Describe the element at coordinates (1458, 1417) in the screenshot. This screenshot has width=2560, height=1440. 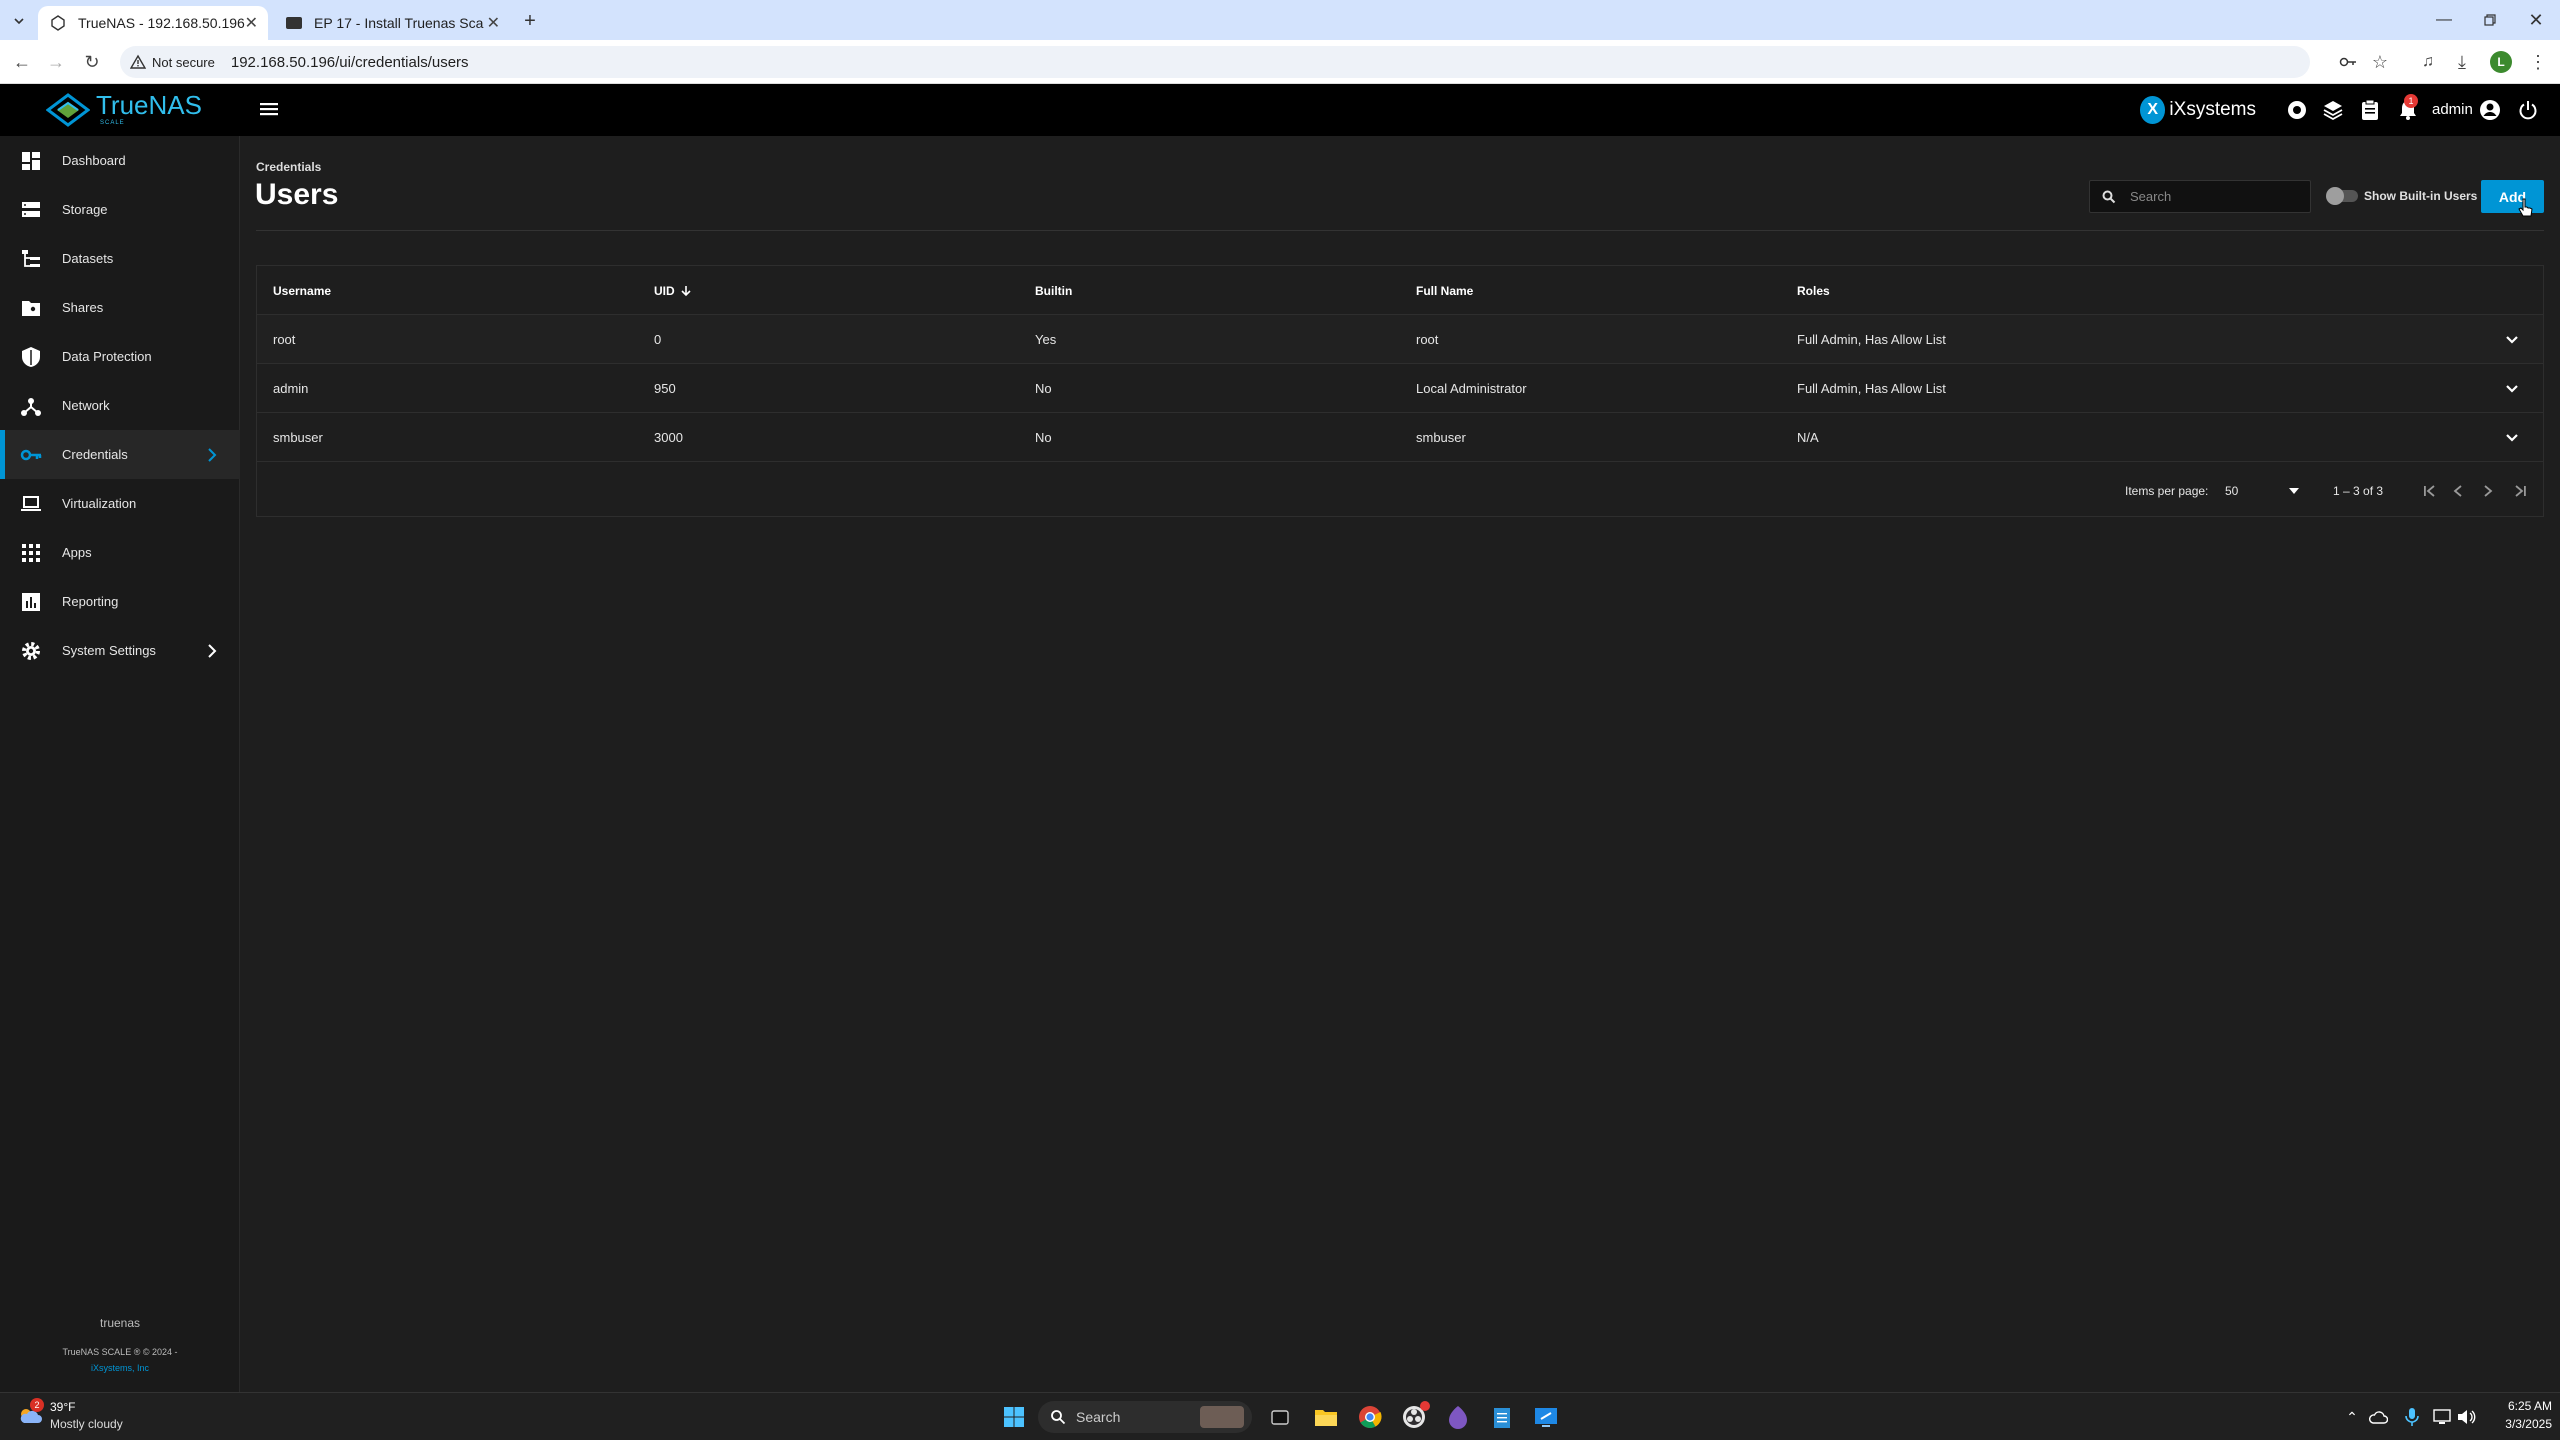
I see `app-purple-icon` at that location.